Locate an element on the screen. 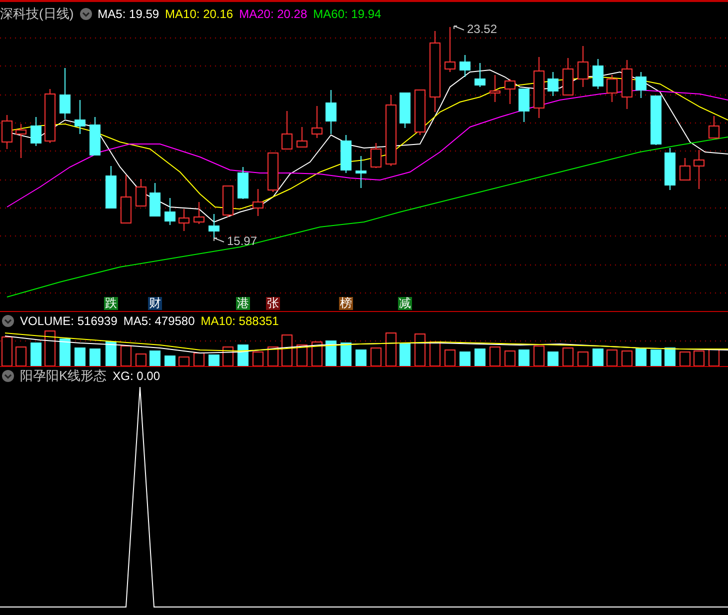 This screenshot has width=728, height=615. event-marker: 张 is located at coordinates (273, 303).